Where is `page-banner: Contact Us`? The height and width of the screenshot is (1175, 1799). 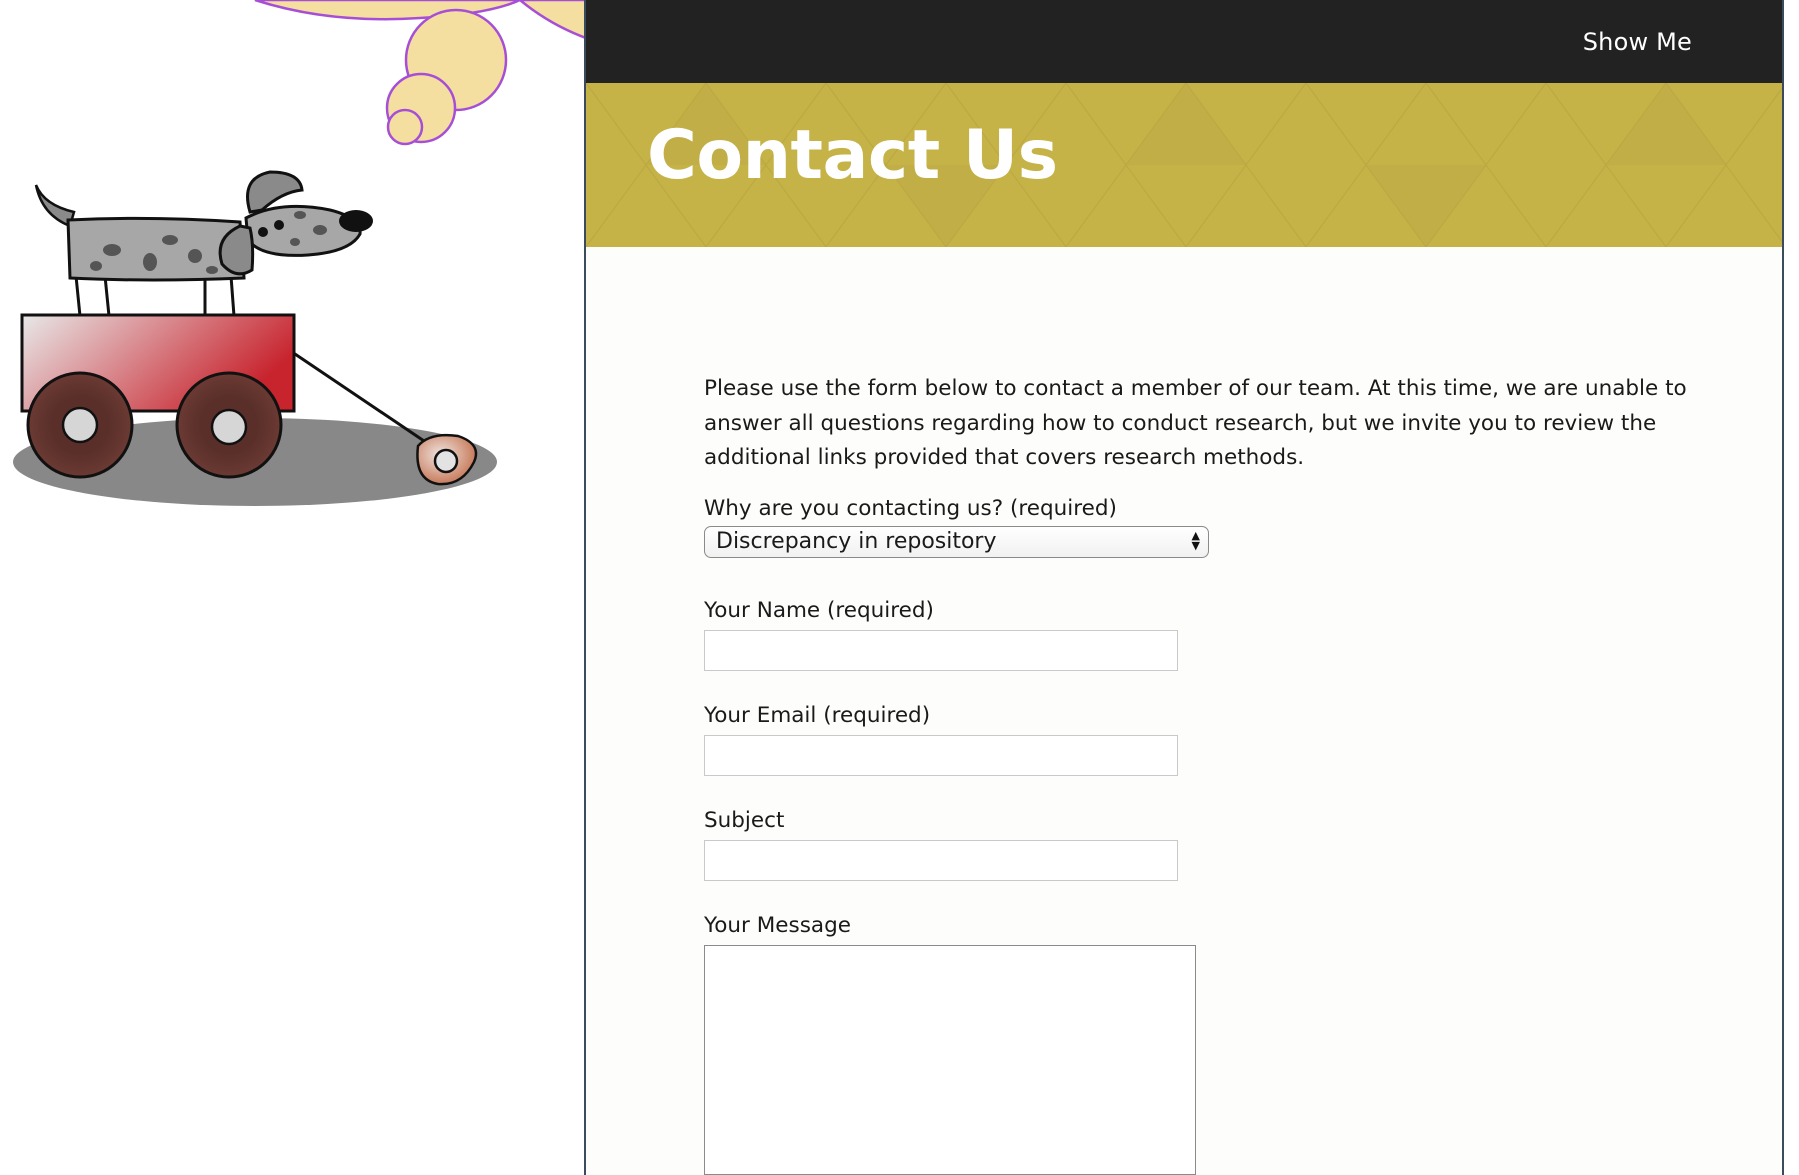 page-banner: Contact Us is located at coordinates (1184, 165).